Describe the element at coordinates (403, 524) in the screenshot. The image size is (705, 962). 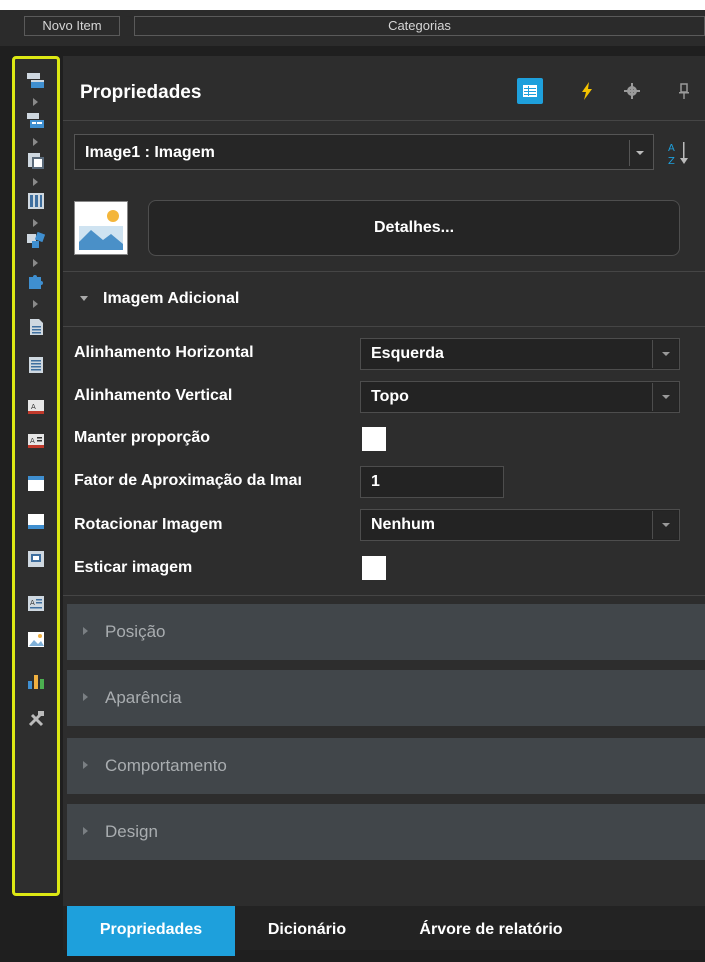
I see `rotate-image-value: Nenhum` at that location.